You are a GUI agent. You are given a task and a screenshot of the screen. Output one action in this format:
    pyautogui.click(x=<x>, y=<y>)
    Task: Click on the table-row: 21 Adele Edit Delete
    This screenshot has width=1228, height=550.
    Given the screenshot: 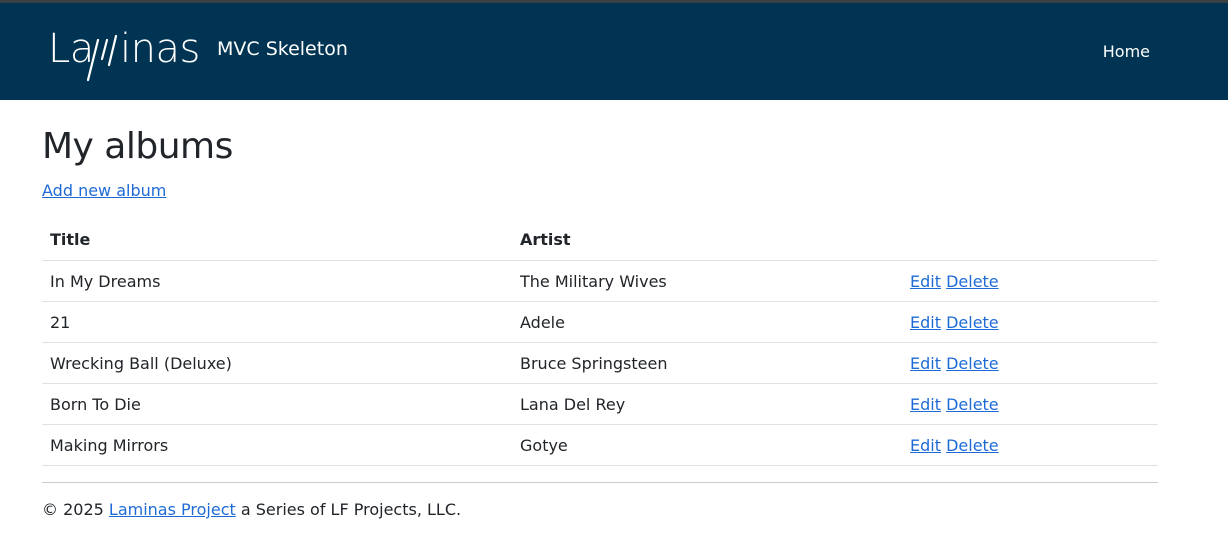 What is the action you would take?
    pyautogui.click(x=600, y=322)
    